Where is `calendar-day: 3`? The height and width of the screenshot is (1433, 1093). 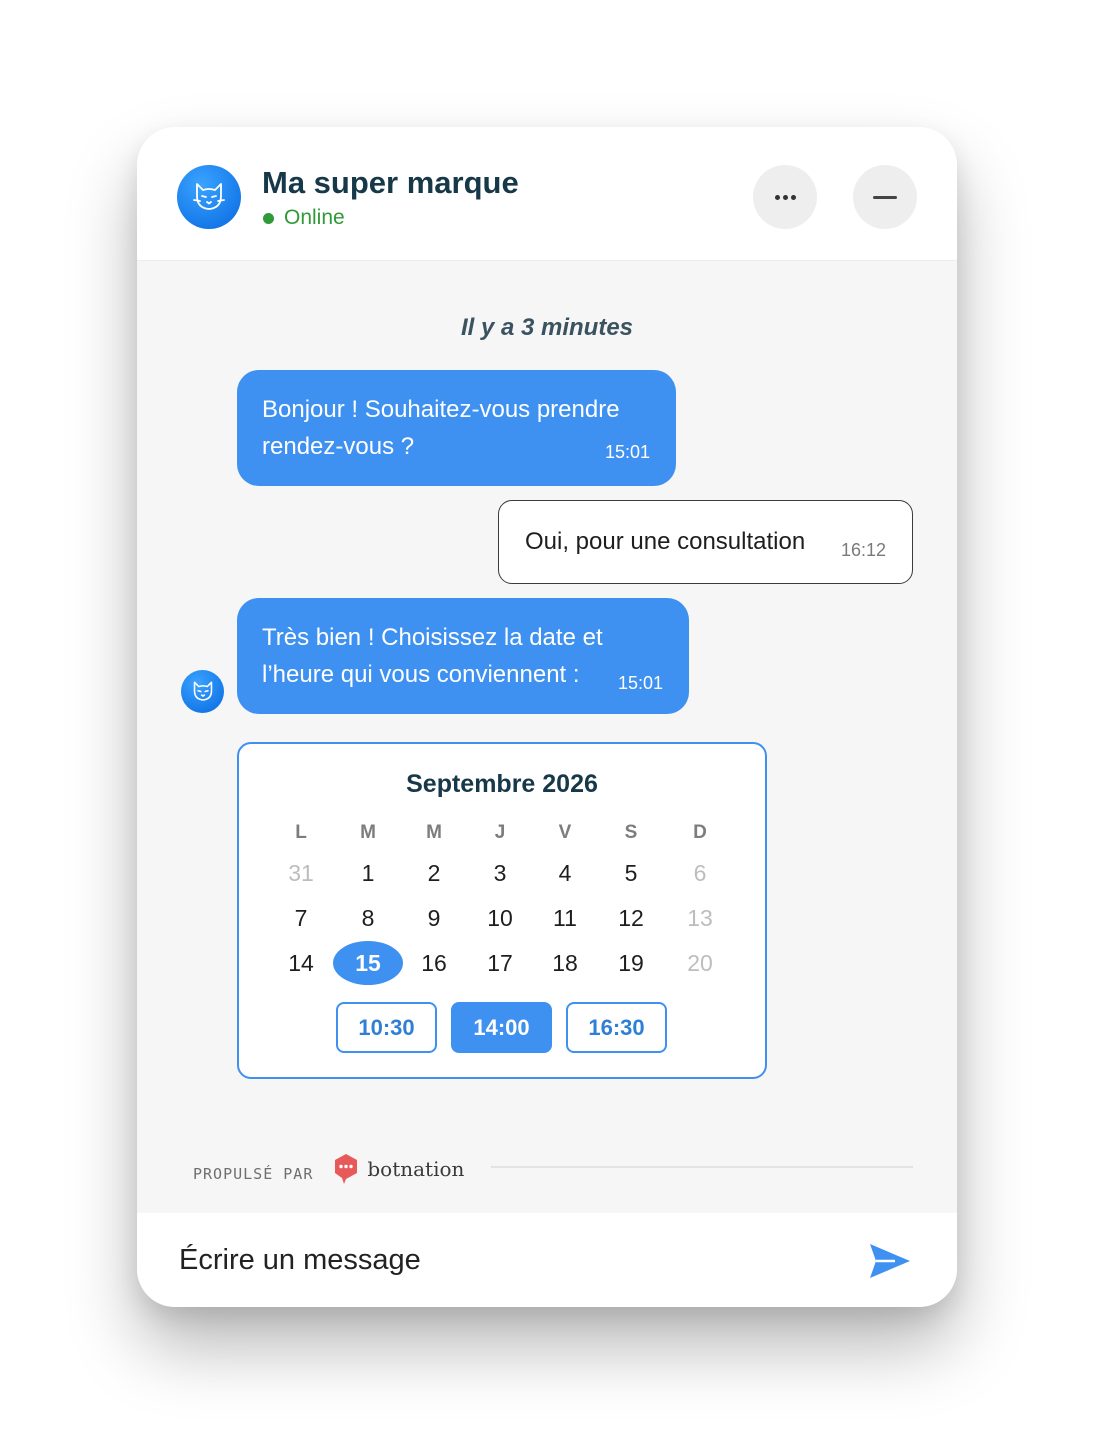
calendar-day: 3 is located at coordinates (500, 873).